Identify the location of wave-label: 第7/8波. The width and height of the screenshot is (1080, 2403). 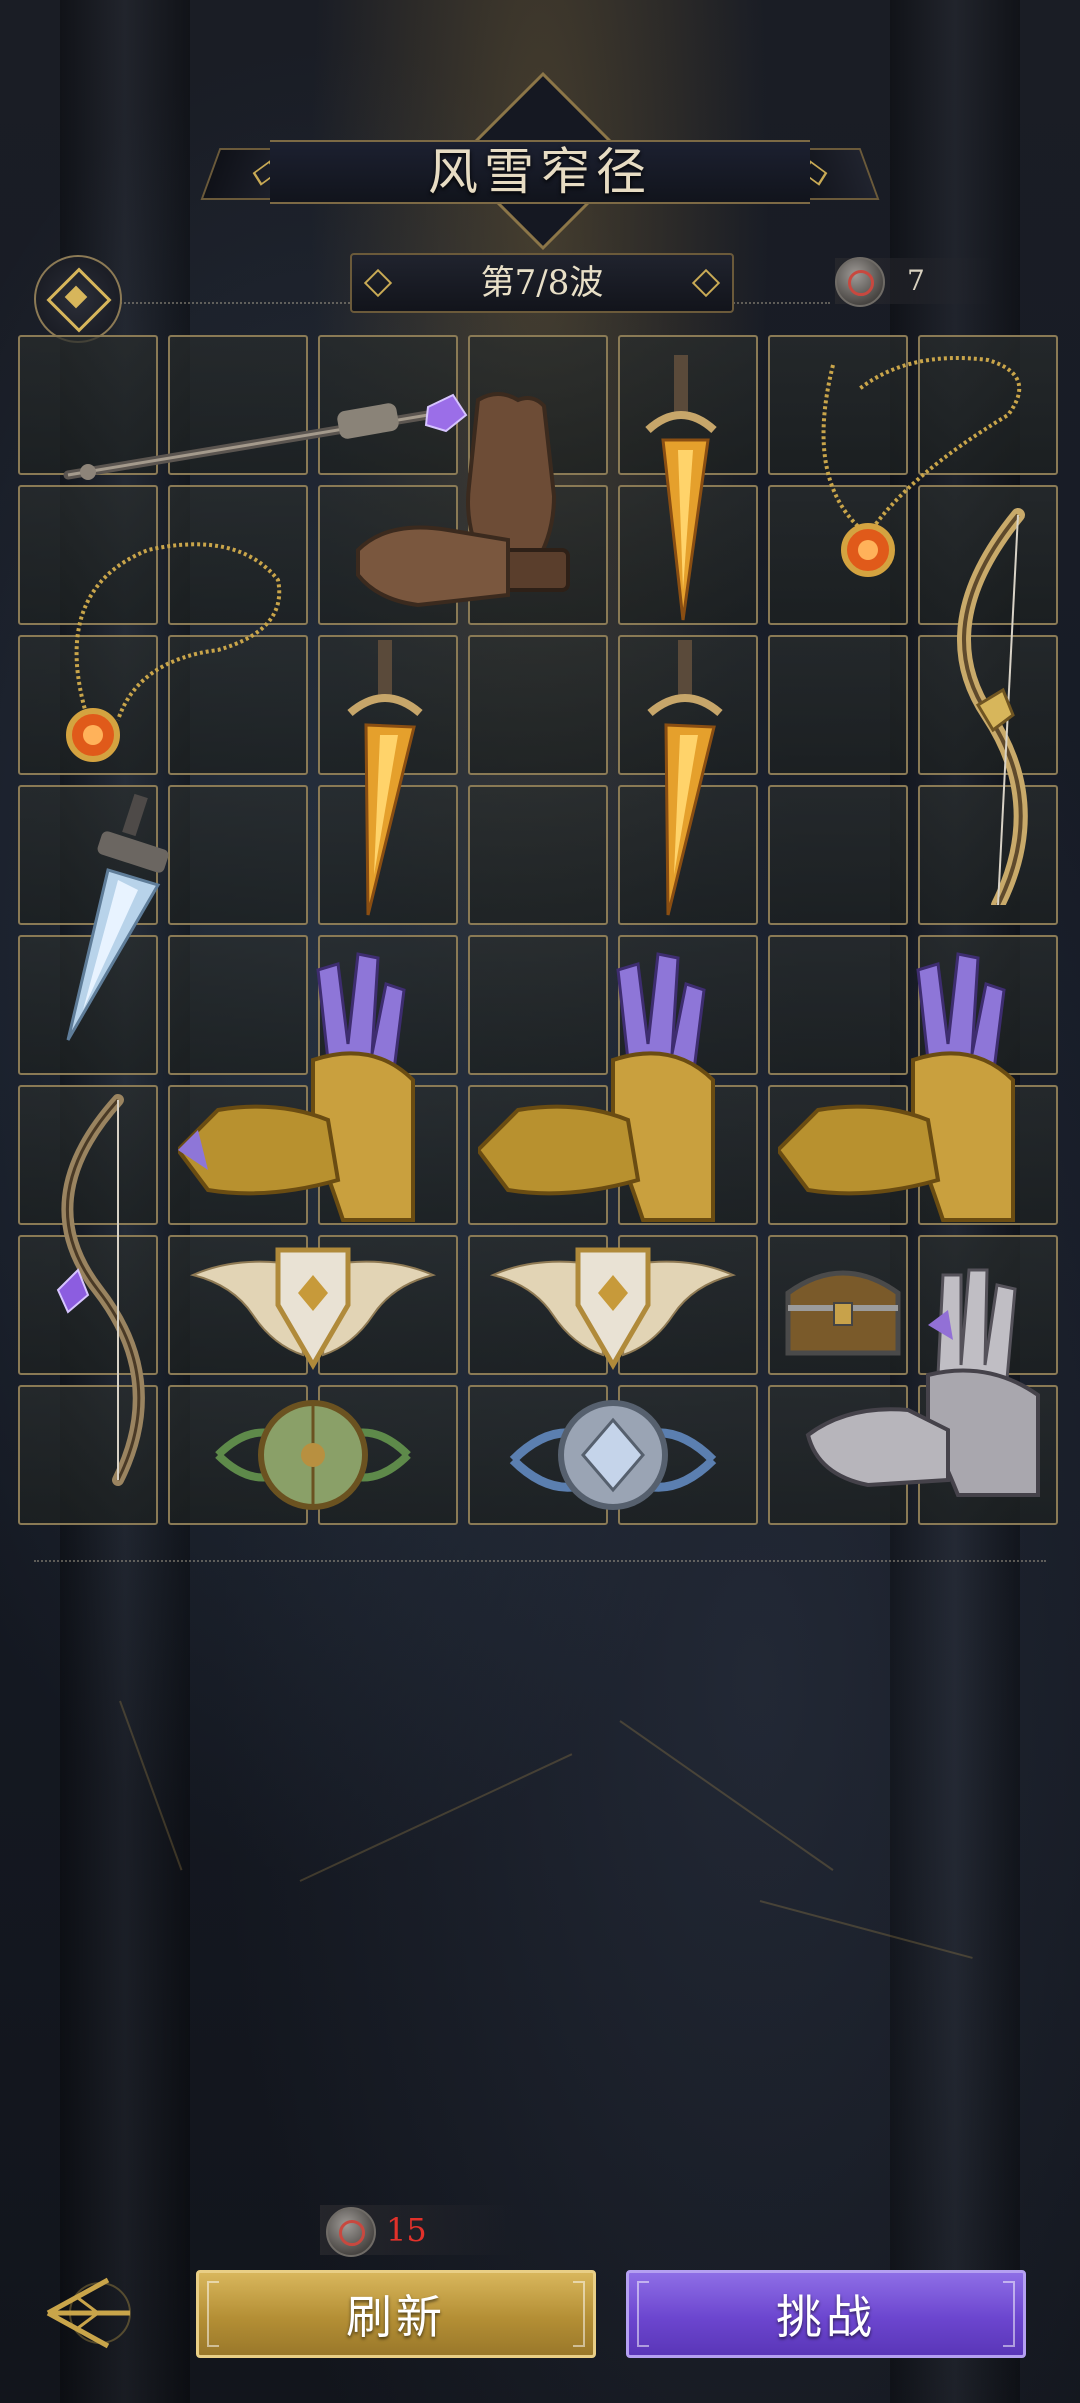
(542, 283).